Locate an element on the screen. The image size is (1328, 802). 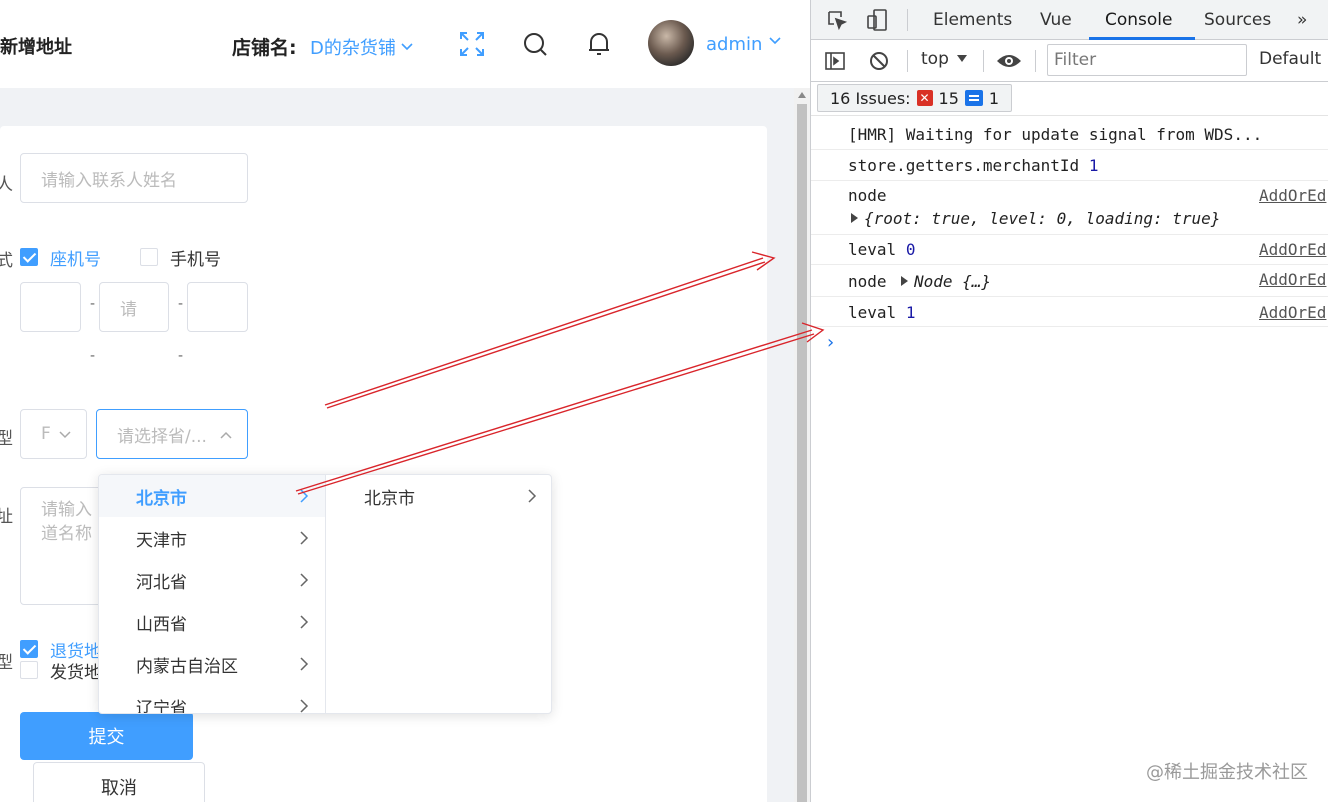
form-label-address-type: 型 is located at coordinates (6, 663).